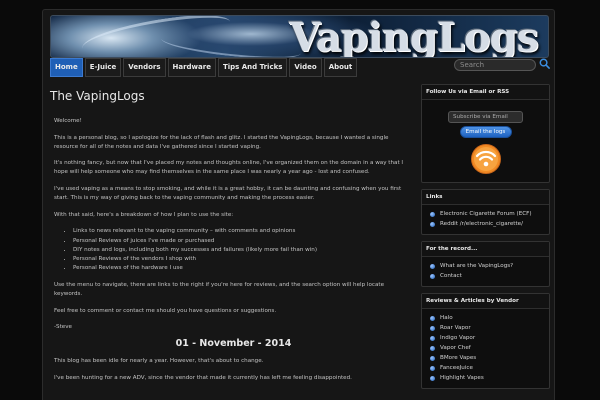  Describe the element at coordinates (485, 338) in the screenshot. I see `vendor-link: Indigo Vapor` at that location.